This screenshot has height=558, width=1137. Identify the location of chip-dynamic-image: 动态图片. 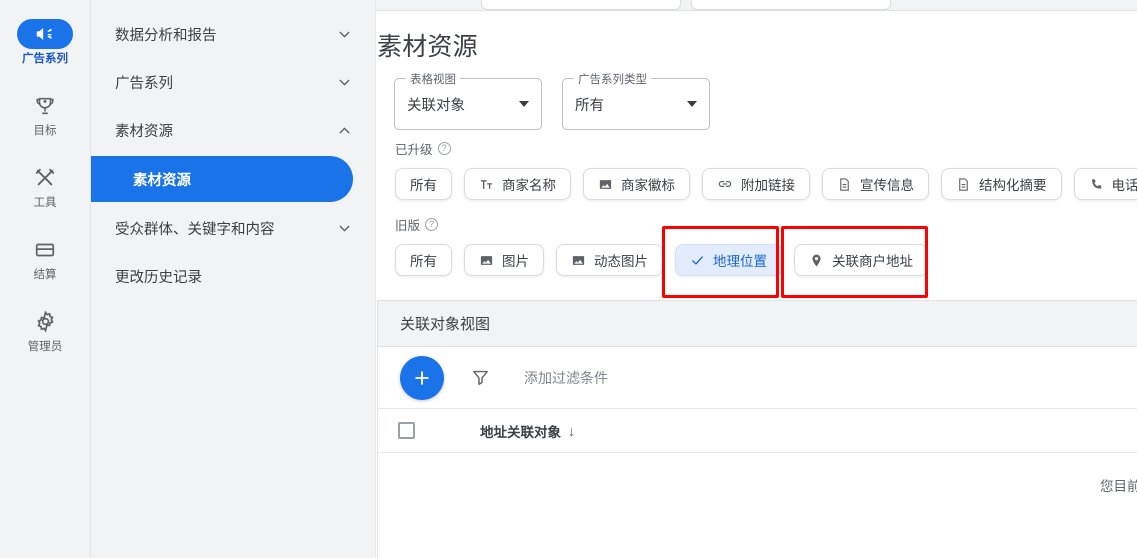
(609, 260).